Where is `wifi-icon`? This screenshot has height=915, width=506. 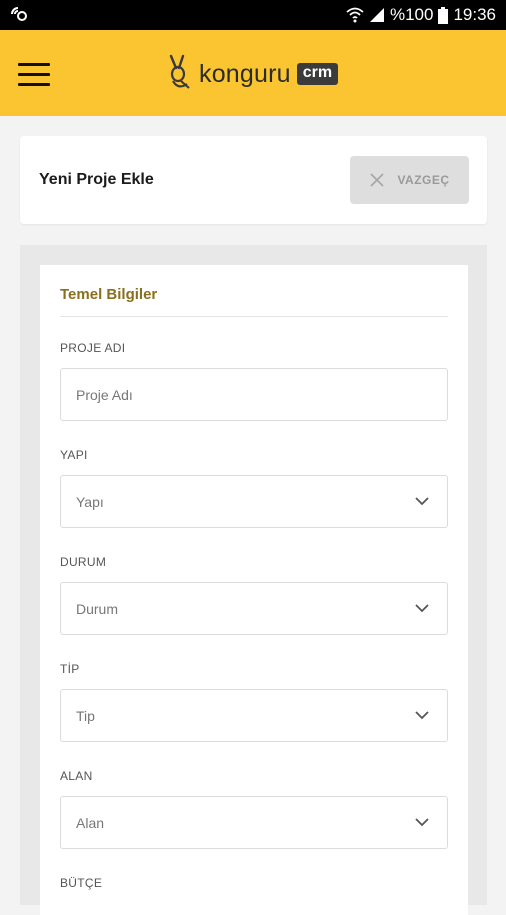
wifi-icon is located at coordinates (355, 15).